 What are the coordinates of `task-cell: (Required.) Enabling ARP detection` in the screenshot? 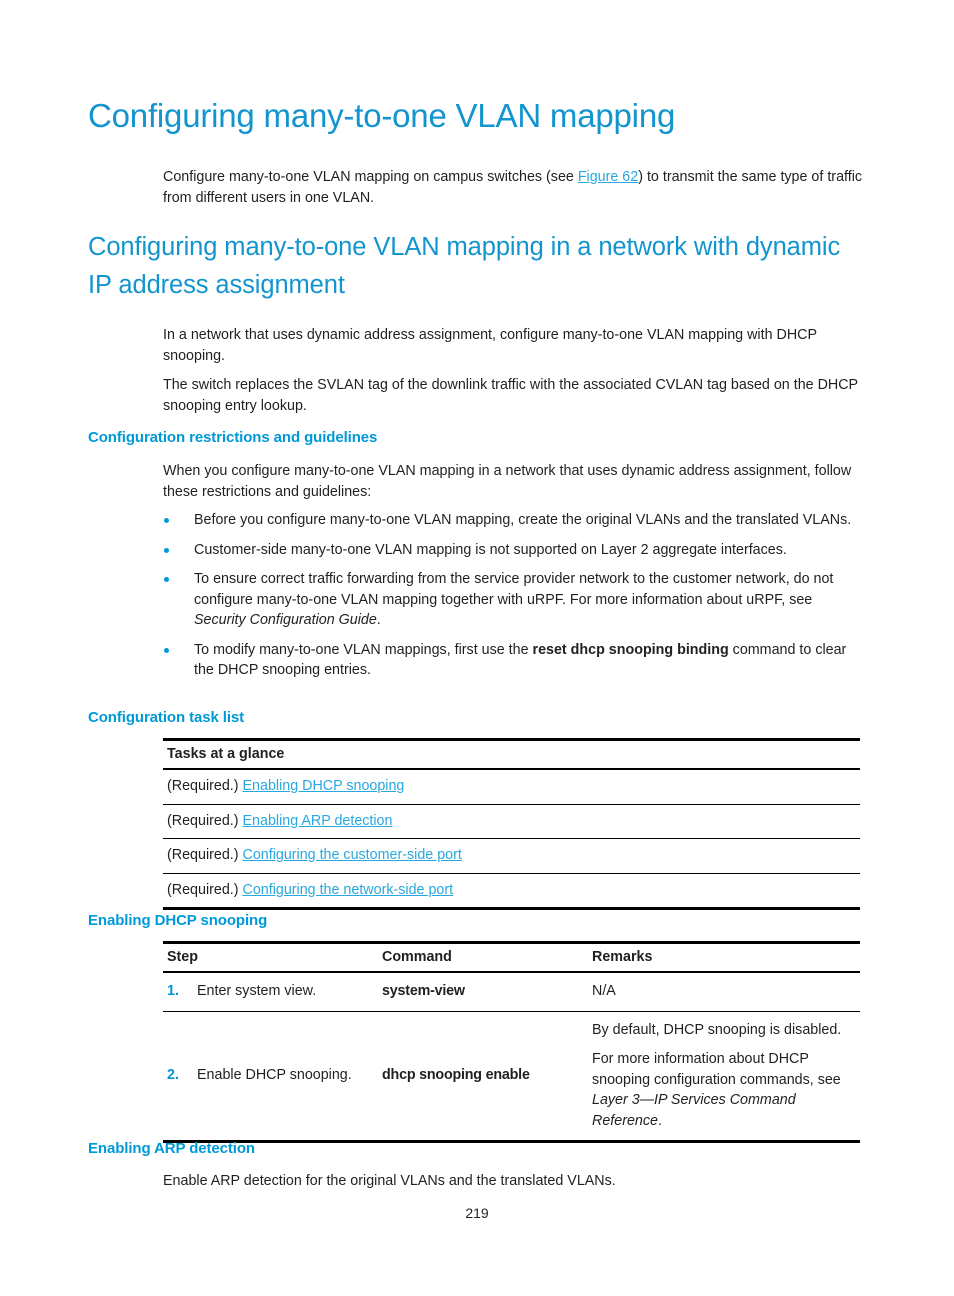 It's located at (511, 821).